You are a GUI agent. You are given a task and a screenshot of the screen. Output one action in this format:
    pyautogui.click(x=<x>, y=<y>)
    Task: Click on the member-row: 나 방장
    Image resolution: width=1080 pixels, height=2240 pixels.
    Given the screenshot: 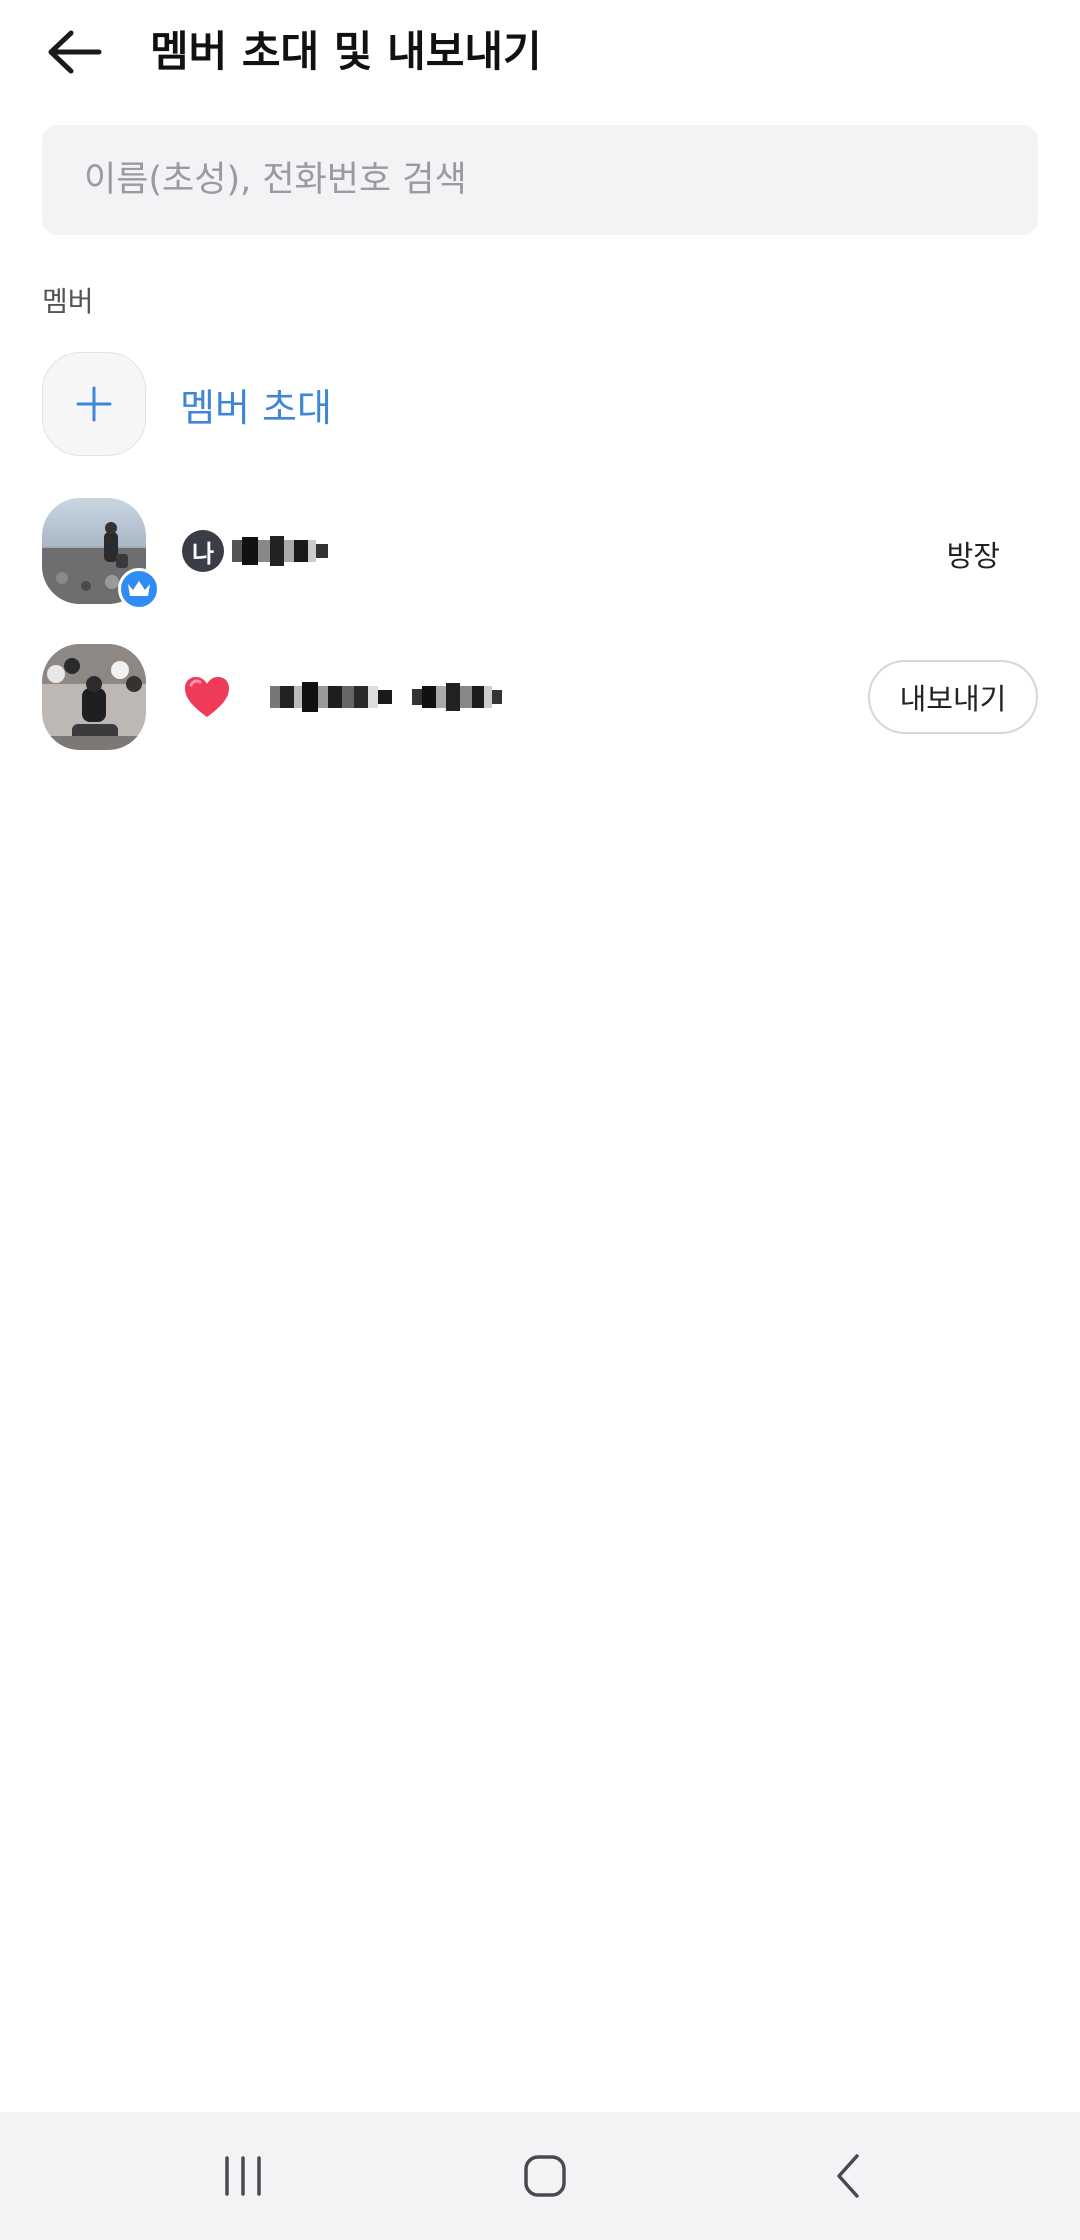 What is the action you would take?
    pyautogui.click(x=540, y=553)
    